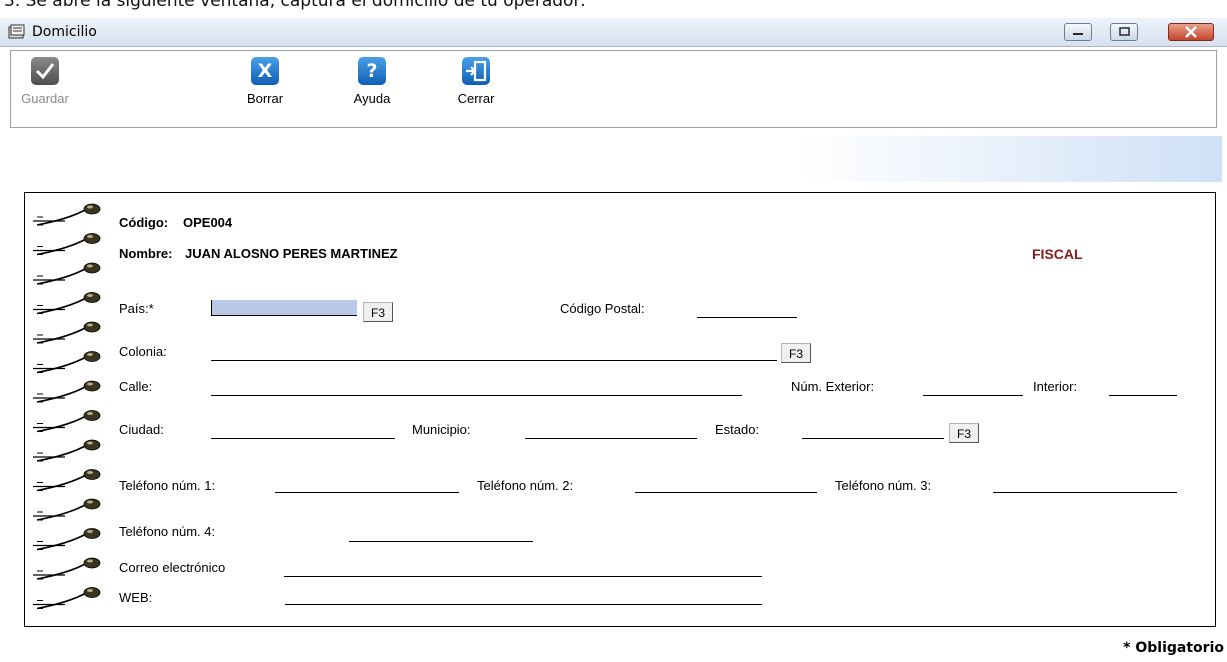  Describe the element at coordinates (494, 360) in the screenshot. I see `colonia-field` at that location.